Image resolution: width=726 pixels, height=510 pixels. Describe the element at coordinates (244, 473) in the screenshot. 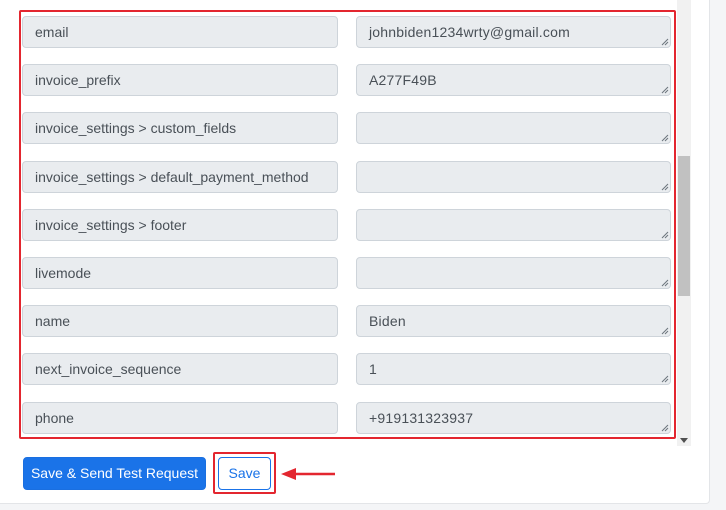

I see `save-button: Save` at that location.